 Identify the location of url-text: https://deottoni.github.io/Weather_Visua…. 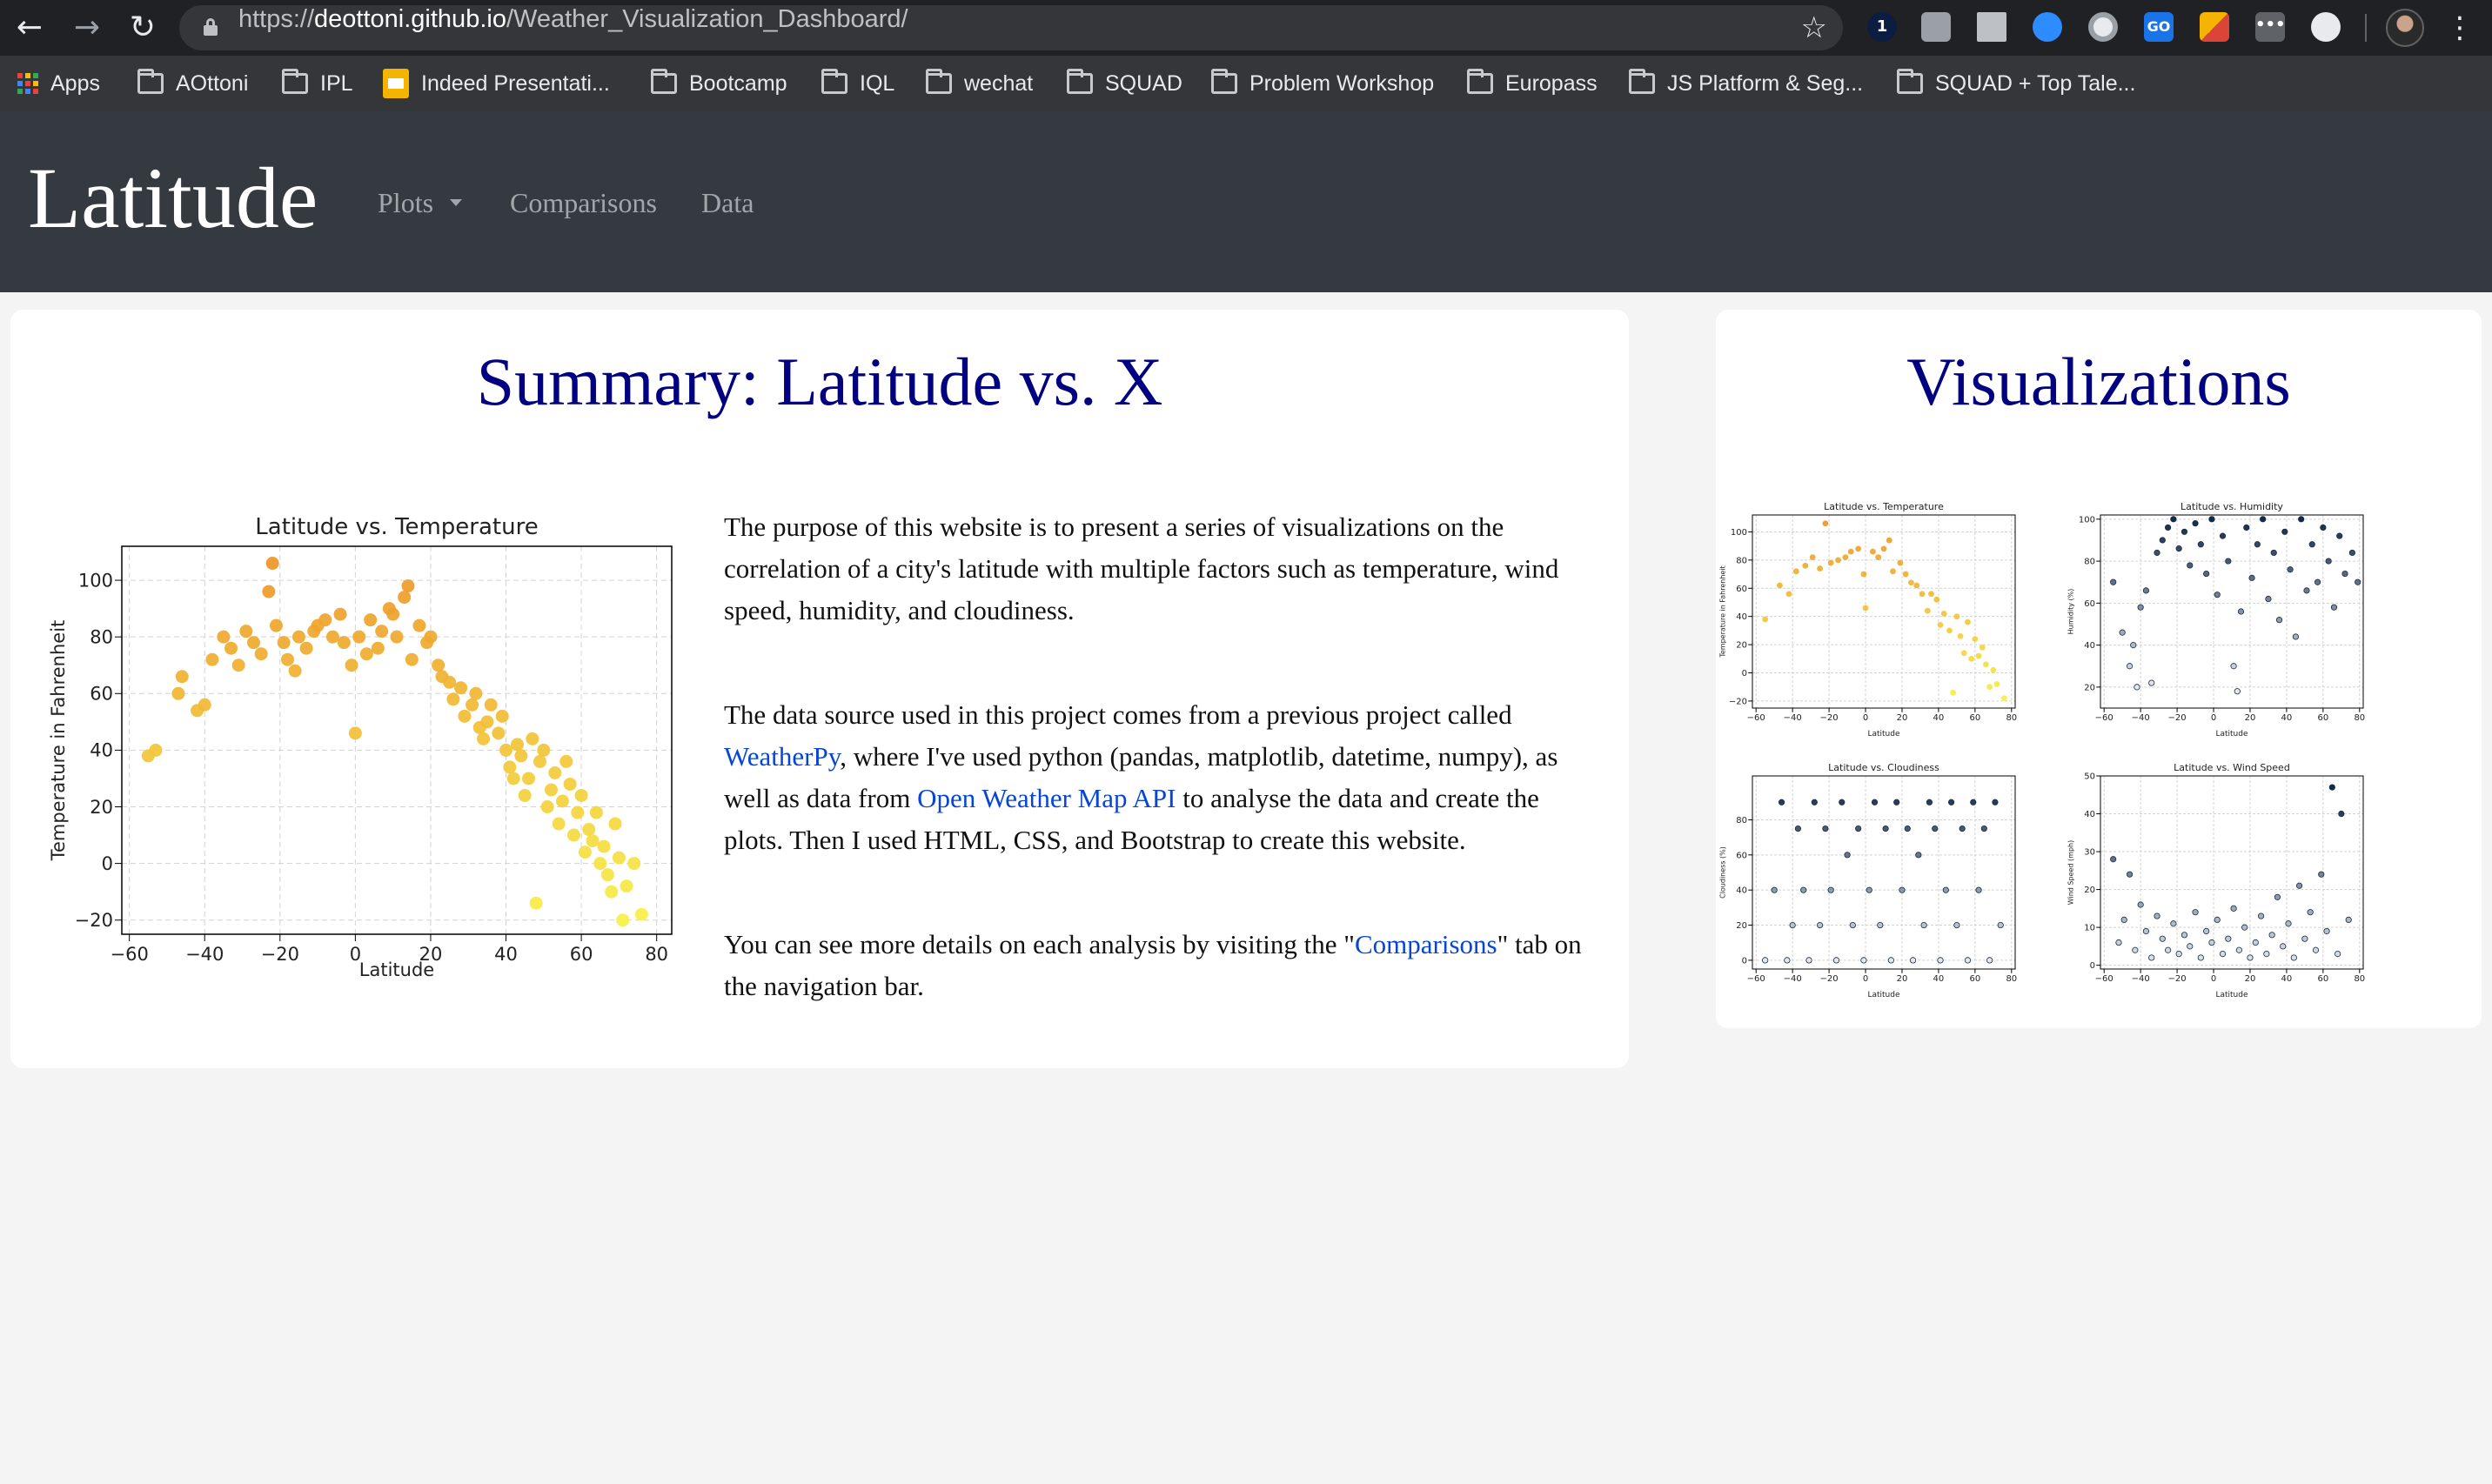
(573, 27).